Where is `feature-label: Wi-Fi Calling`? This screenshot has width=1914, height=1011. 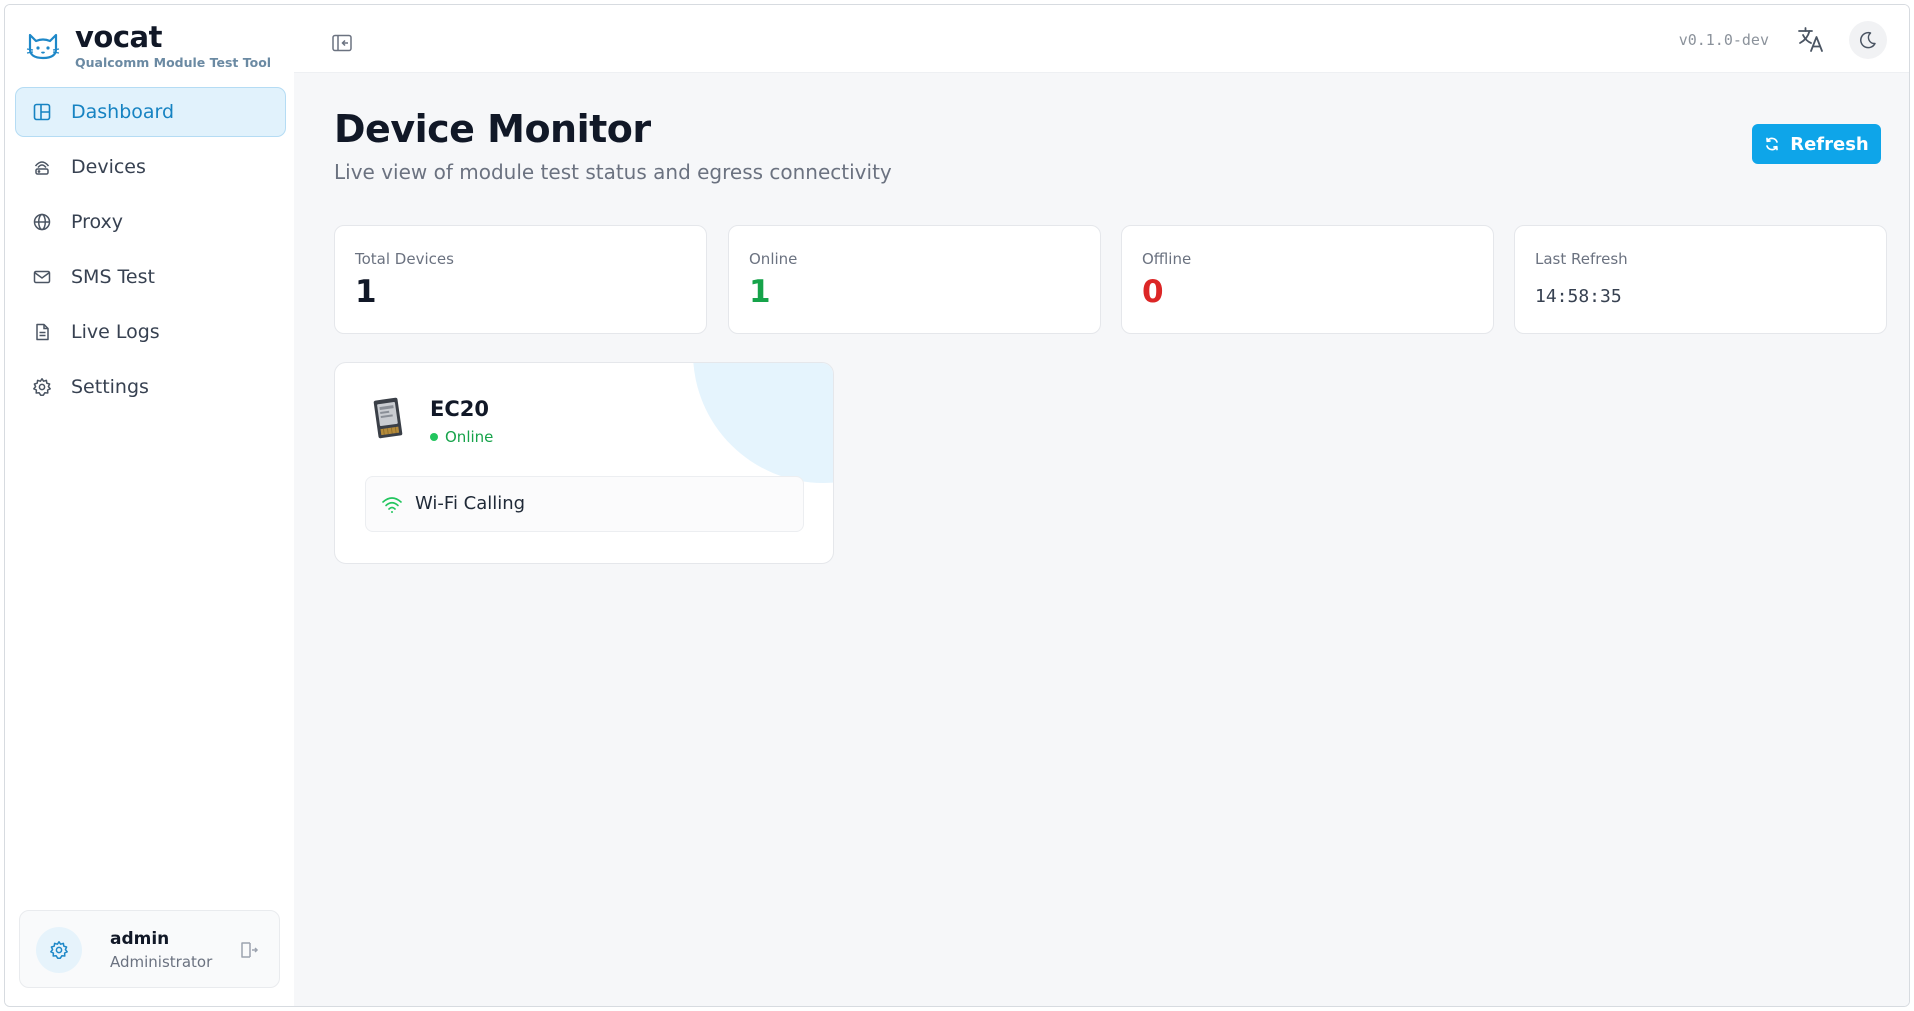 feature-label: Wi-Fi Calling is located at coordinates (470, 503).